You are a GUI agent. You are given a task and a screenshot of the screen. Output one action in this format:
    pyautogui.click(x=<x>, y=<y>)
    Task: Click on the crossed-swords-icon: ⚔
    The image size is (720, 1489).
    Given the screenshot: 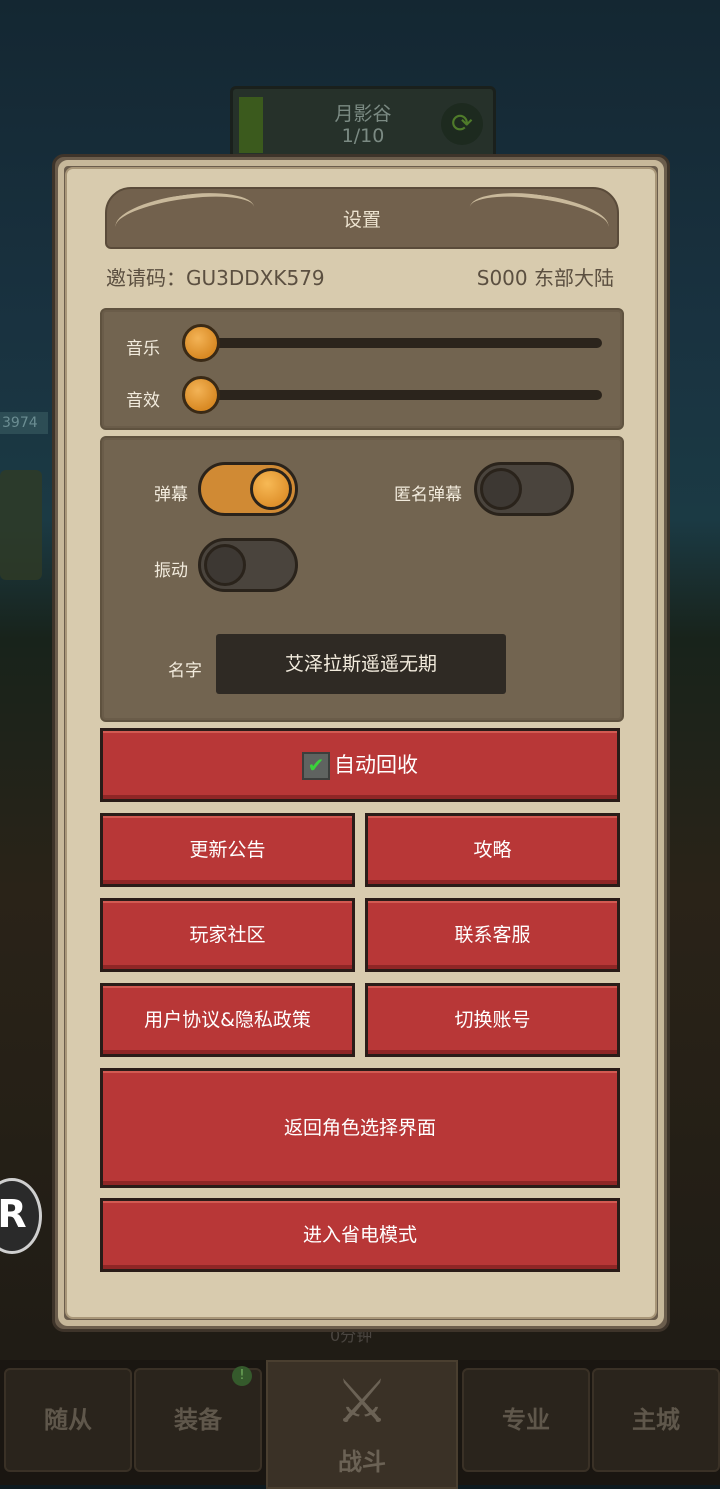 What is the action you would take?
    pyautogui.click(x=362, y=1402)
    